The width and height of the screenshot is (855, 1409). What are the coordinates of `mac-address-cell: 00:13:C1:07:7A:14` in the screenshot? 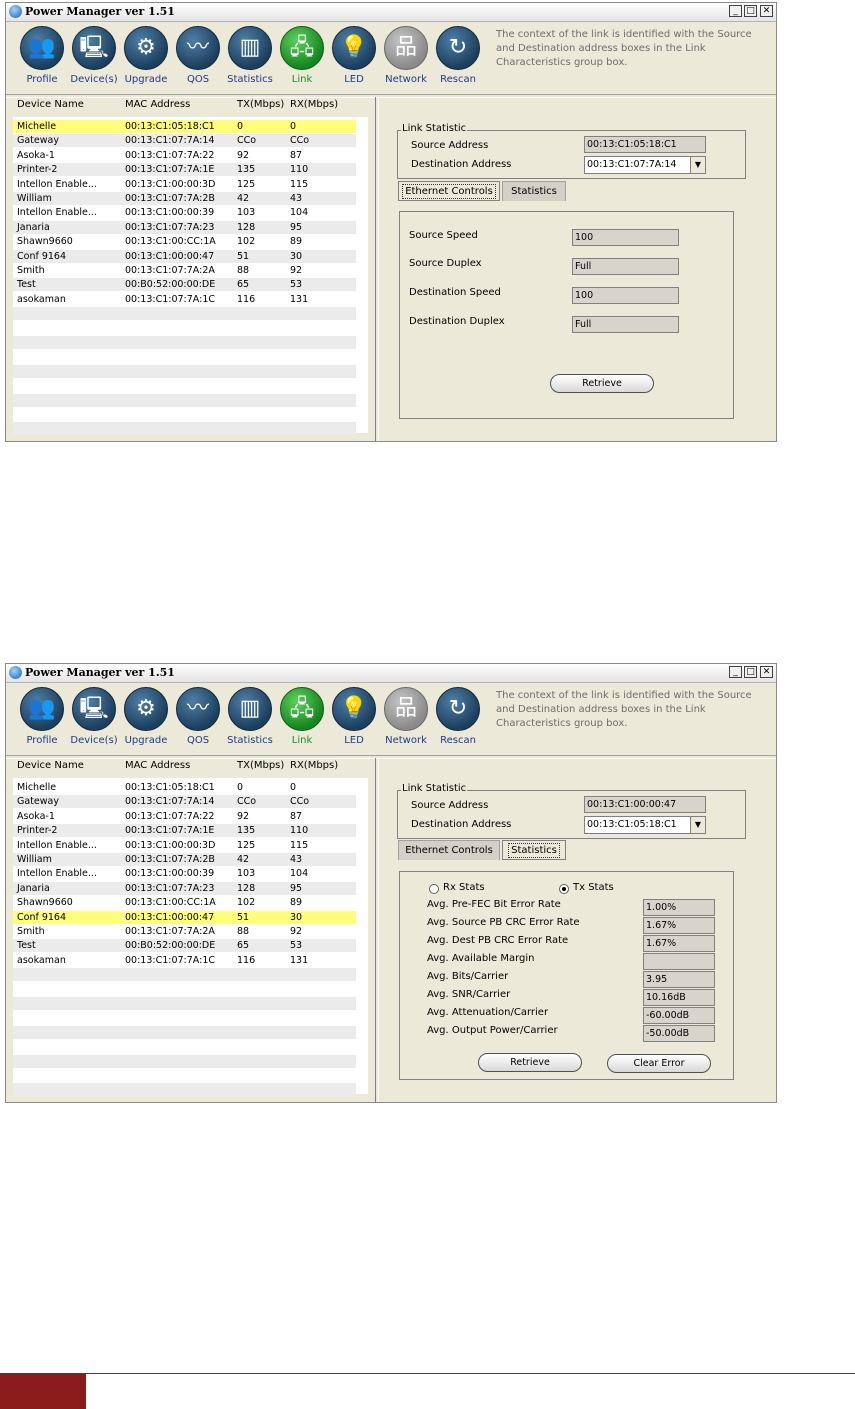 It's located at (170, 141).